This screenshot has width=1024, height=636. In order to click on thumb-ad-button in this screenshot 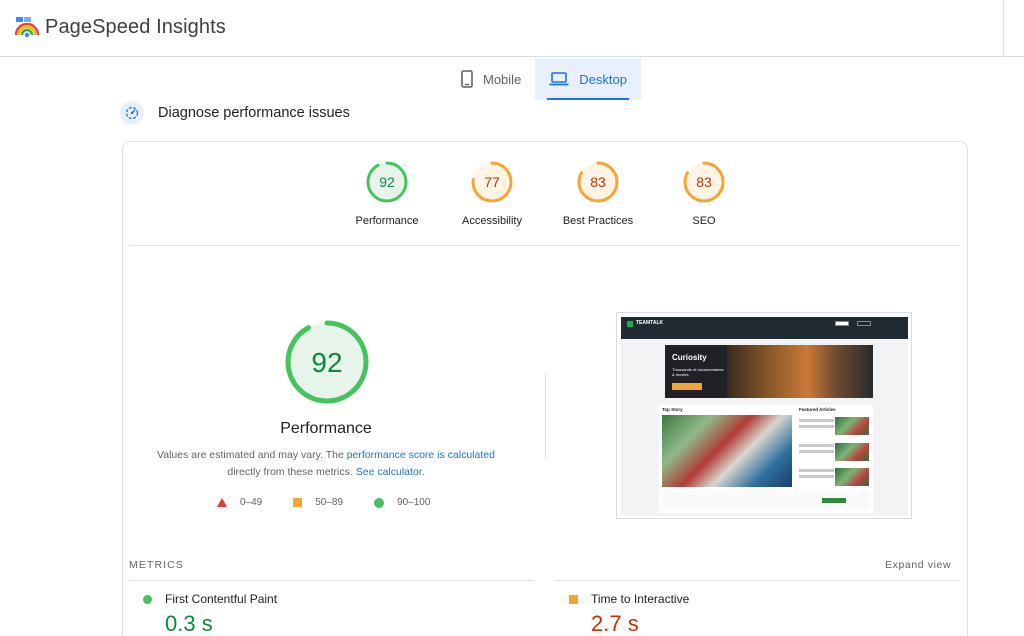, I will do `click(687, 386)`.